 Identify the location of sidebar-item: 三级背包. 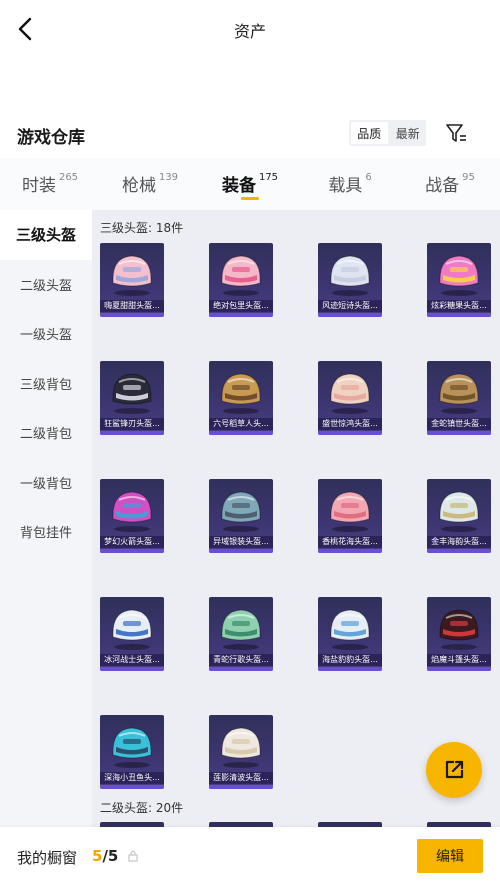
(46, 384).